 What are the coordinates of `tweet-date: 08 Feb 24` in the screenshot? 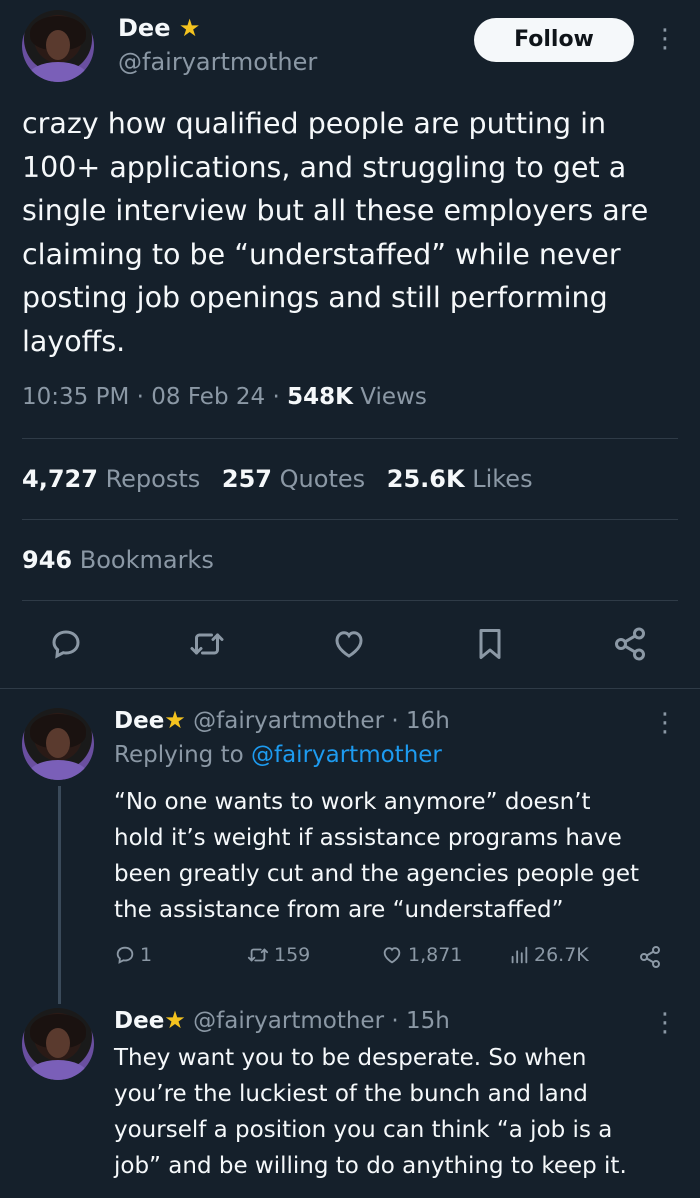 It's located at (208, 397).